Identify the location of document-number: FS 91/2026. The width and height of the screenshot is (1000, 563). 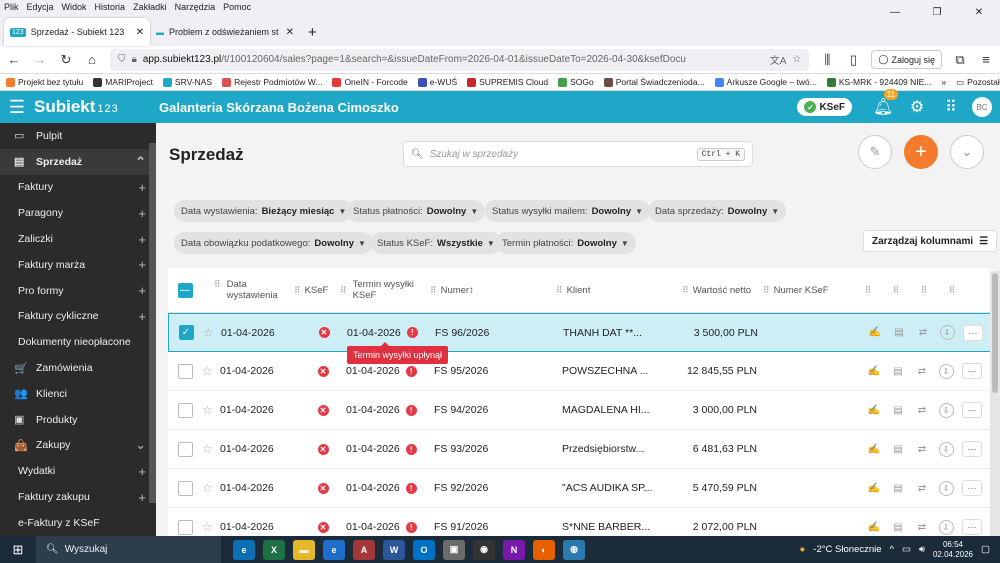
(498, 527).